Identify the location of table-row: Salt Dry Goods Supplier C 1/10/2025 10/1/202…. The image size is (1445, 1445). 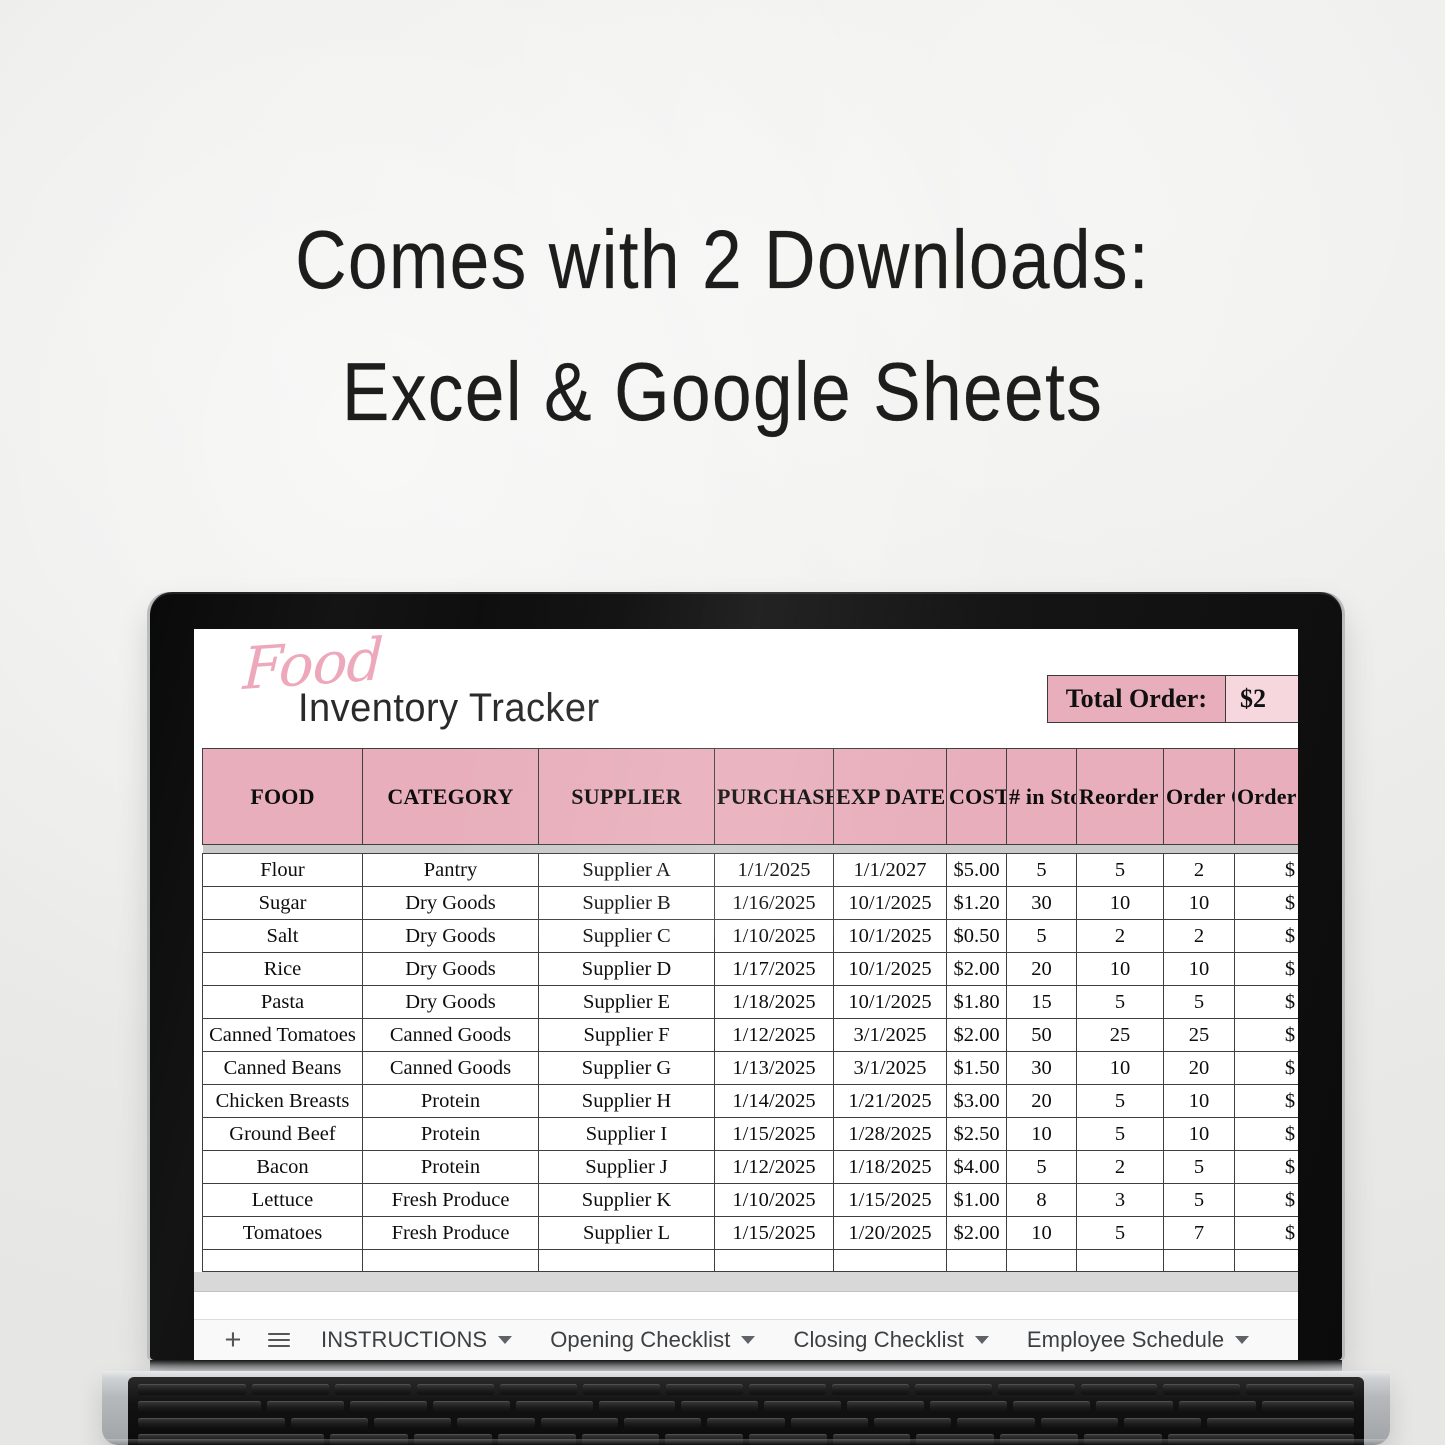
(750, 936).